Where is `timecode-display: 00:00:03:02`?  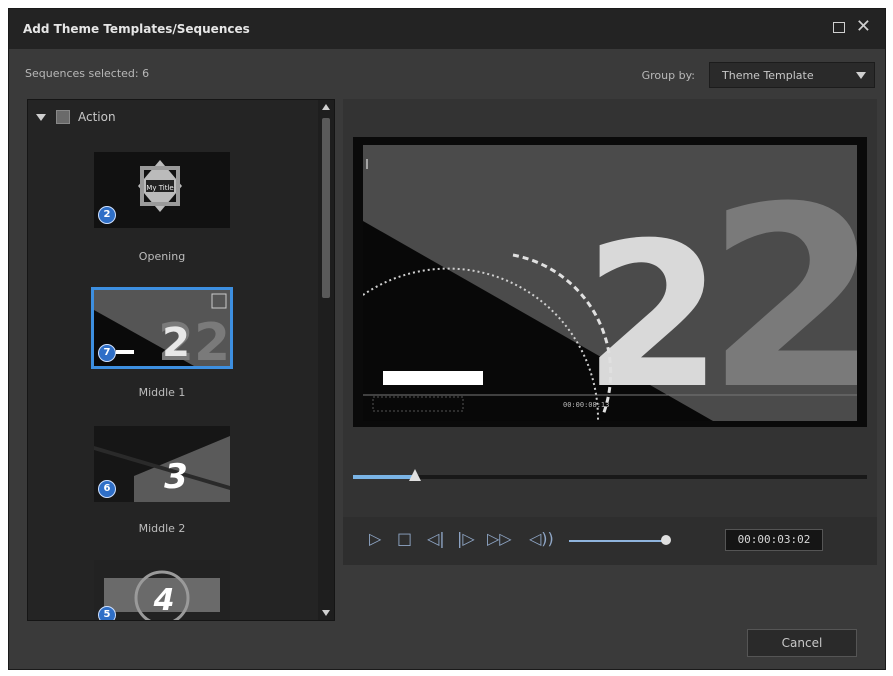 timecode-display: 00:00:03:02 is located at coordinates (774, 540).